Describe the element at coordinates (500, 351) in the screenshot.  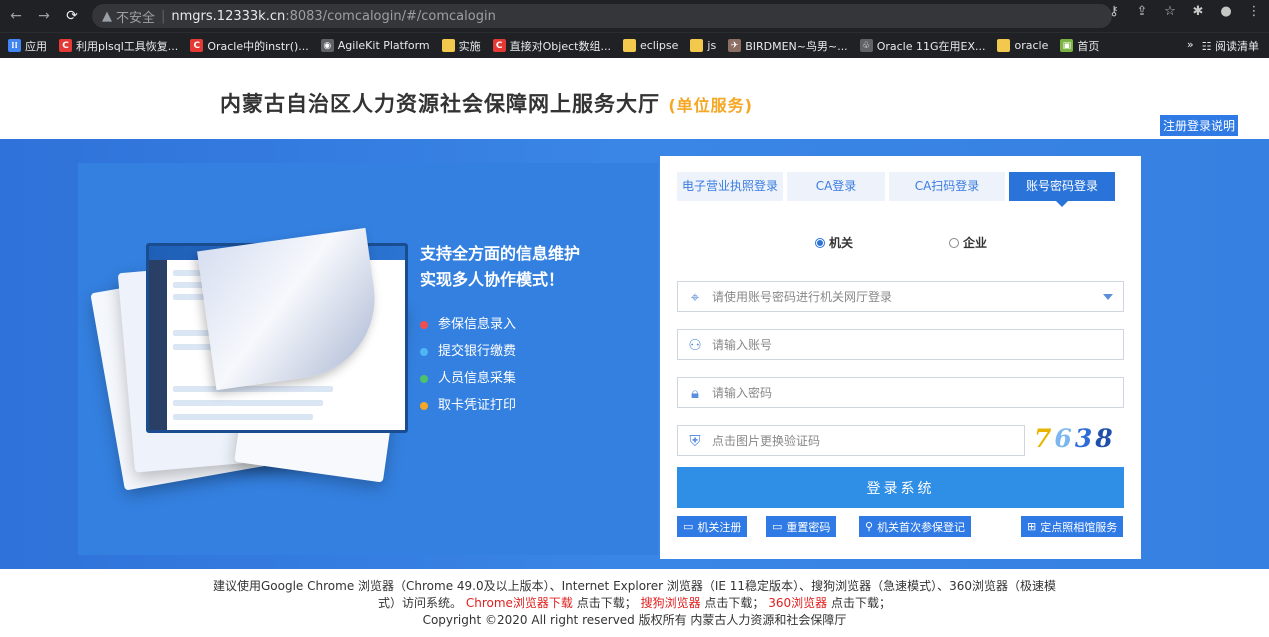
I see `feature-item: 提交银行缴费` at that location.